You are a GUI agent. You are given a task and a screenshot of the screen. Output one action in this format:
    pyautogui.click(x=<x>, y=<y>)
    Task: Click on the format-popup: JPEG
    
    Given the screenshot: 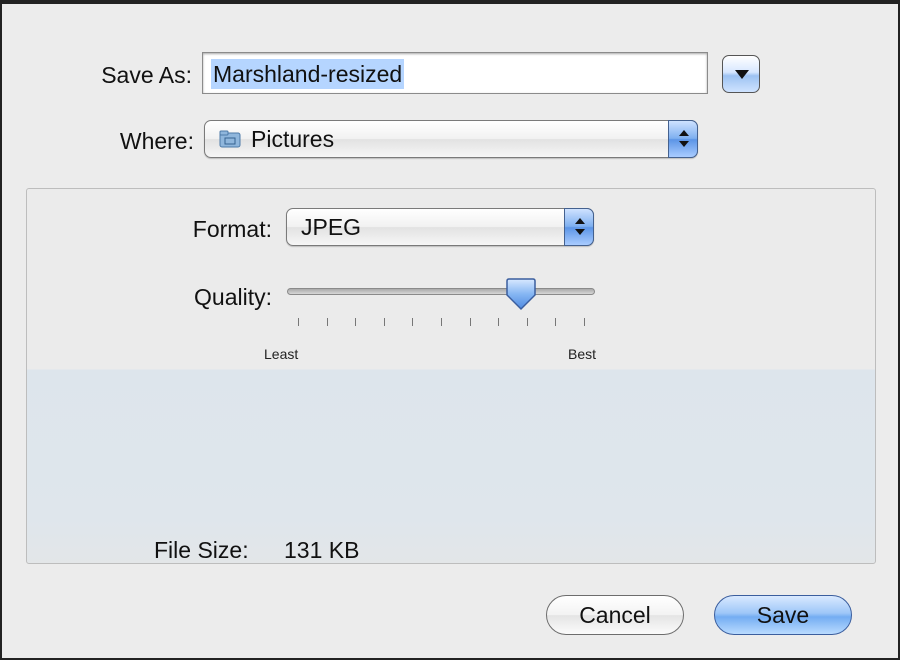 What is the action you would take?
    pyautogui.click(x=440, y=227)
    